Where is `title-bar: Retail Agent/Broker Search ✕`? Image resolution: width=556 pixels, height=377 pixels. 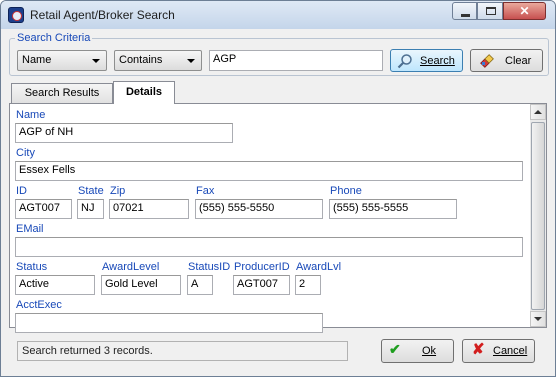 title-bar: Retail Agent/Broker Search ✕ is located at coordinates (278, 15).